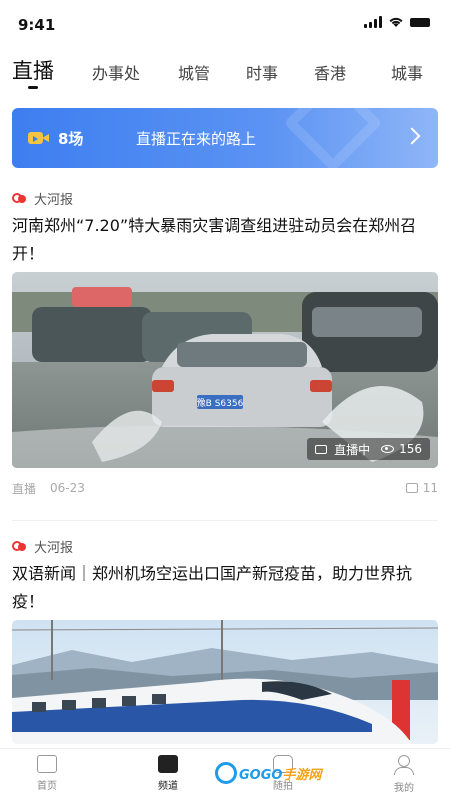 The height and width of the screenshot is (800, 450). I want to click on live-status-badge: 直播中 156, so click(368, 449).